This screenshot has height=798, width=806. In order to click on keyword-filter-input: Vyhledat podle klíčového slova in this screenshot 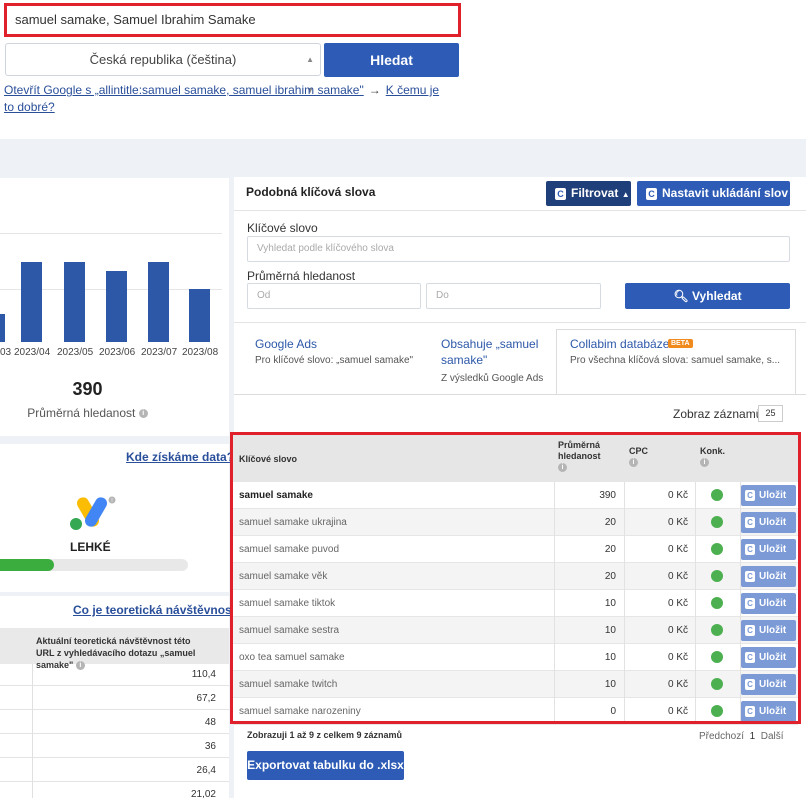, I will do `click(518, 249)`.